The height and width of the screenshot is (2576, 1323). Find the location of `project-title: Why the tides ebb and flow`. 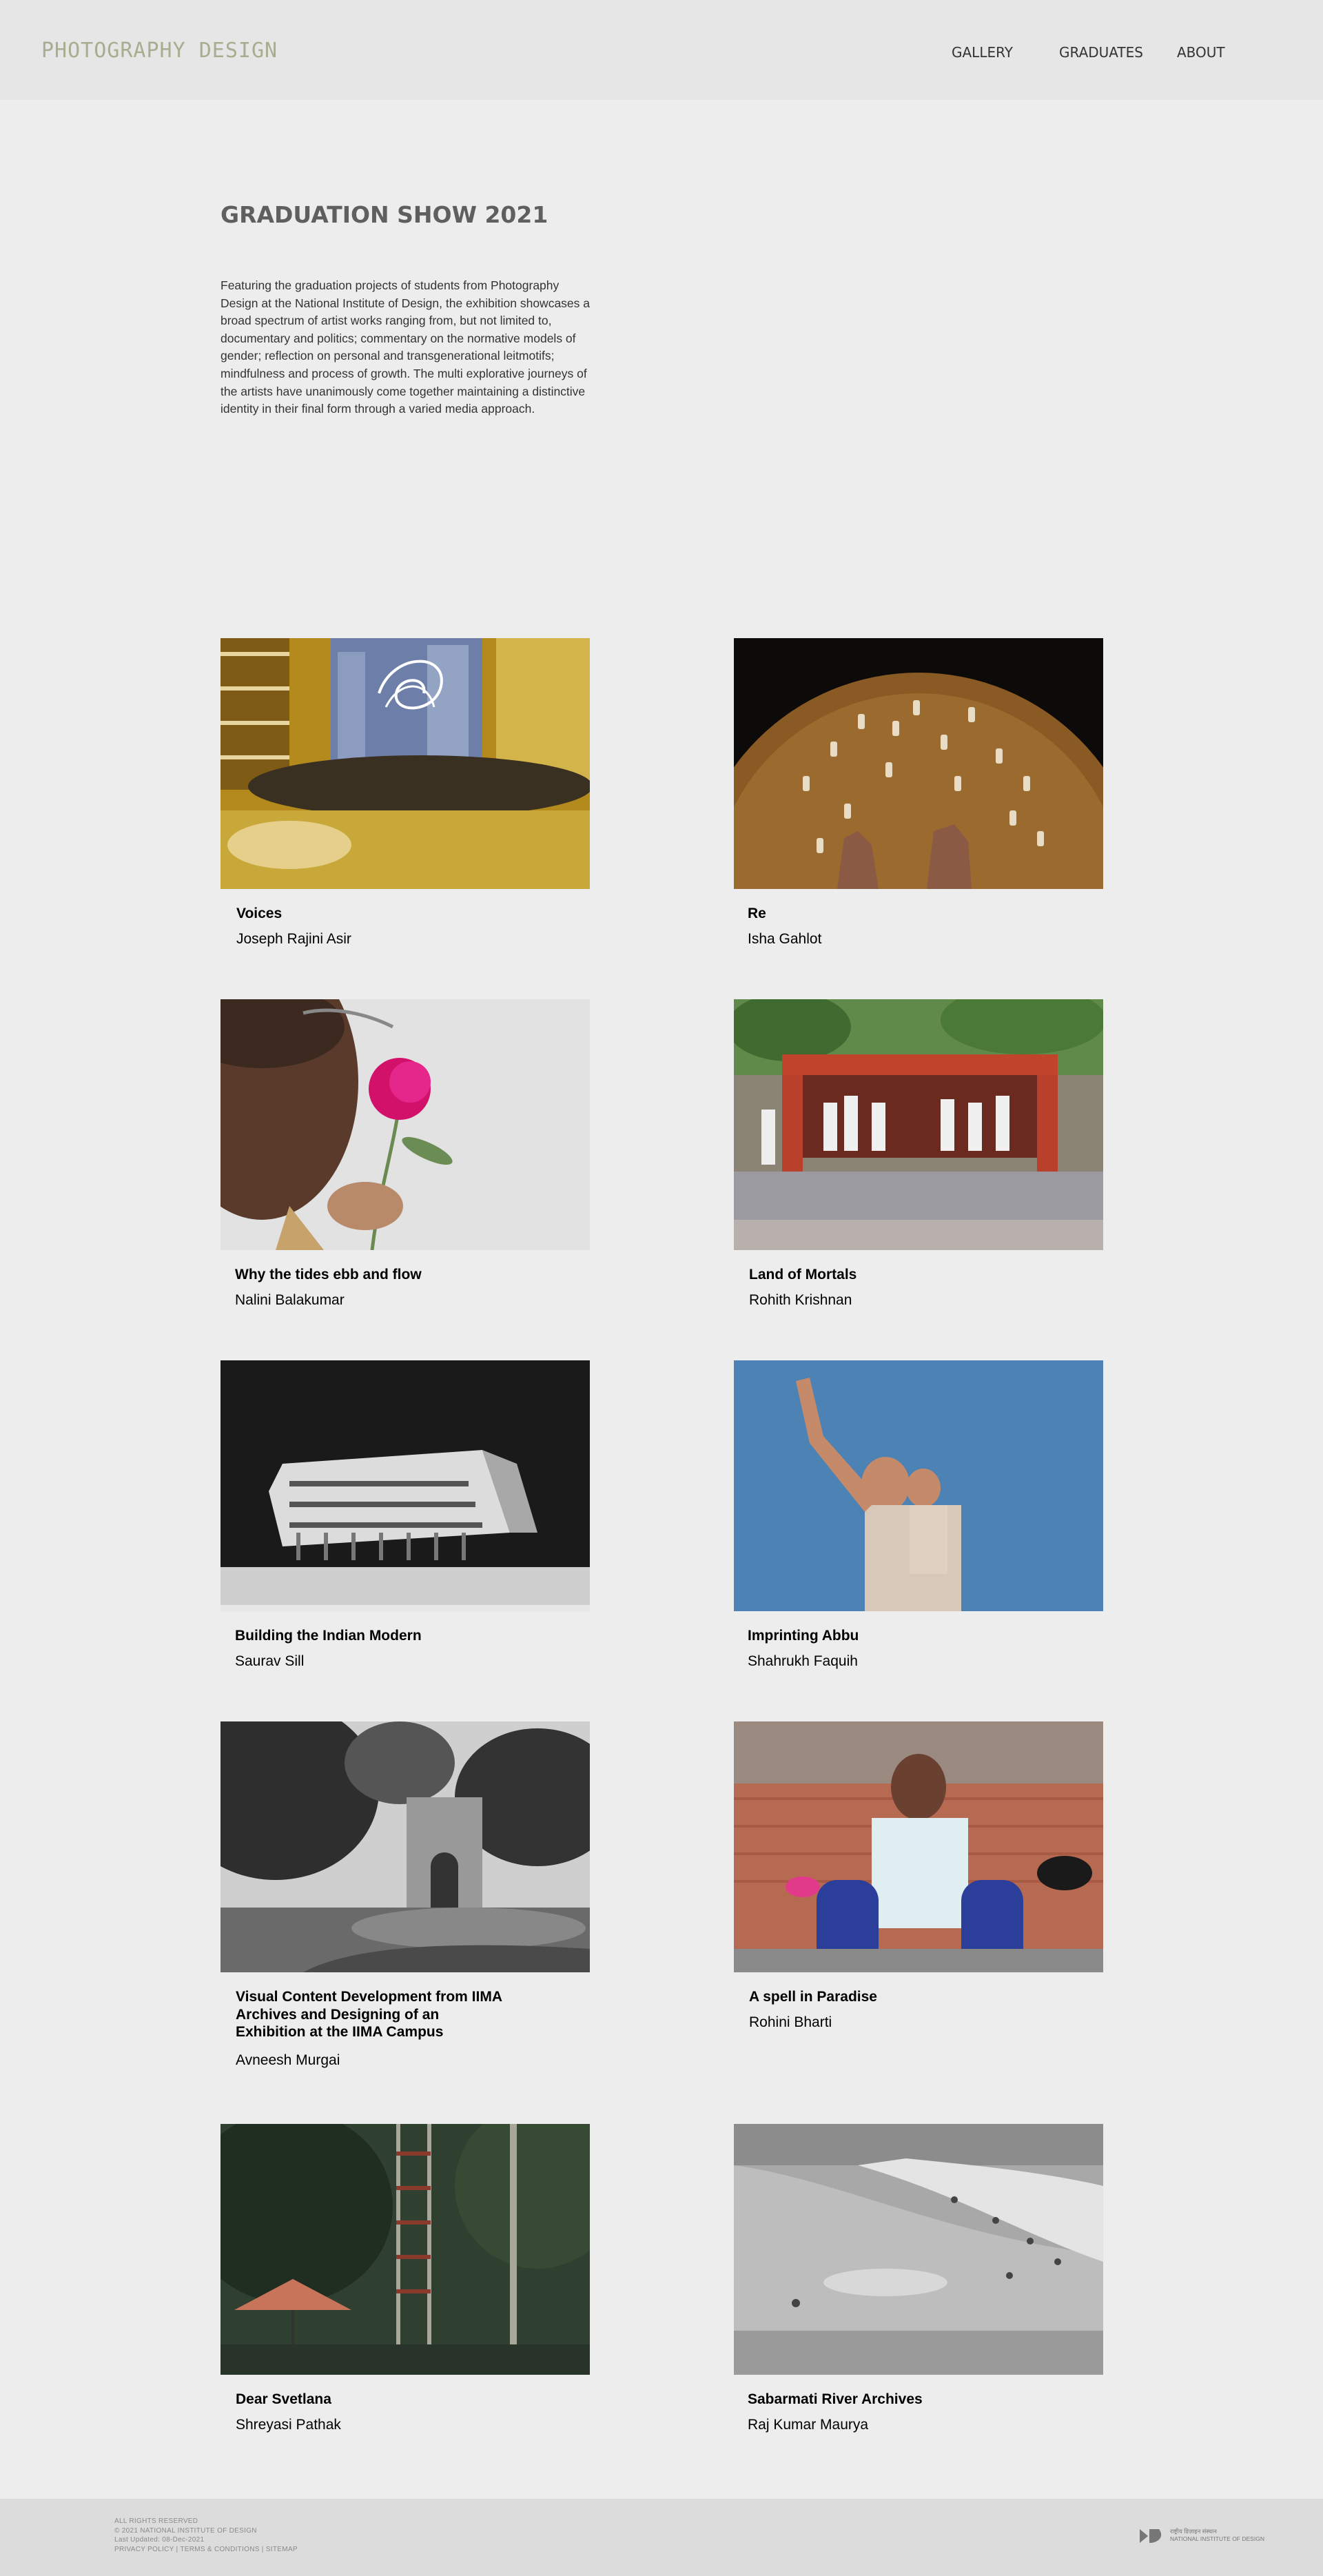

project-title: Why the tides ebb and flow is located at coordinates (373, 1275).